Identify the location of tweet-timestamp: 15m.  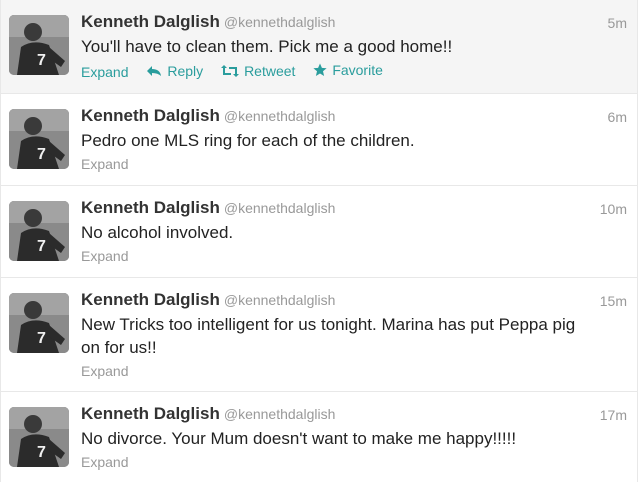
(613, 301).